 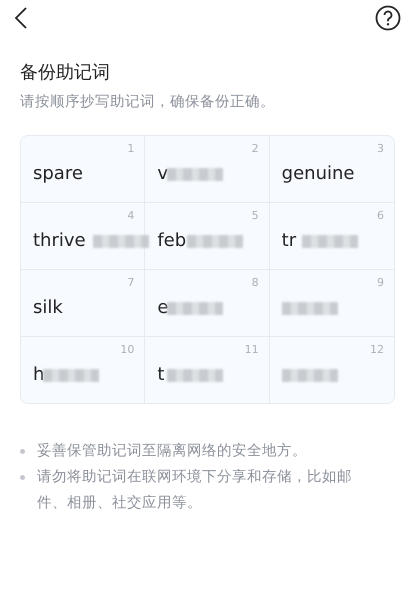 What do you see at coordinates (130, 282) in the screenshot?
I see `word-number: 7` at bounding box center [130, 282].